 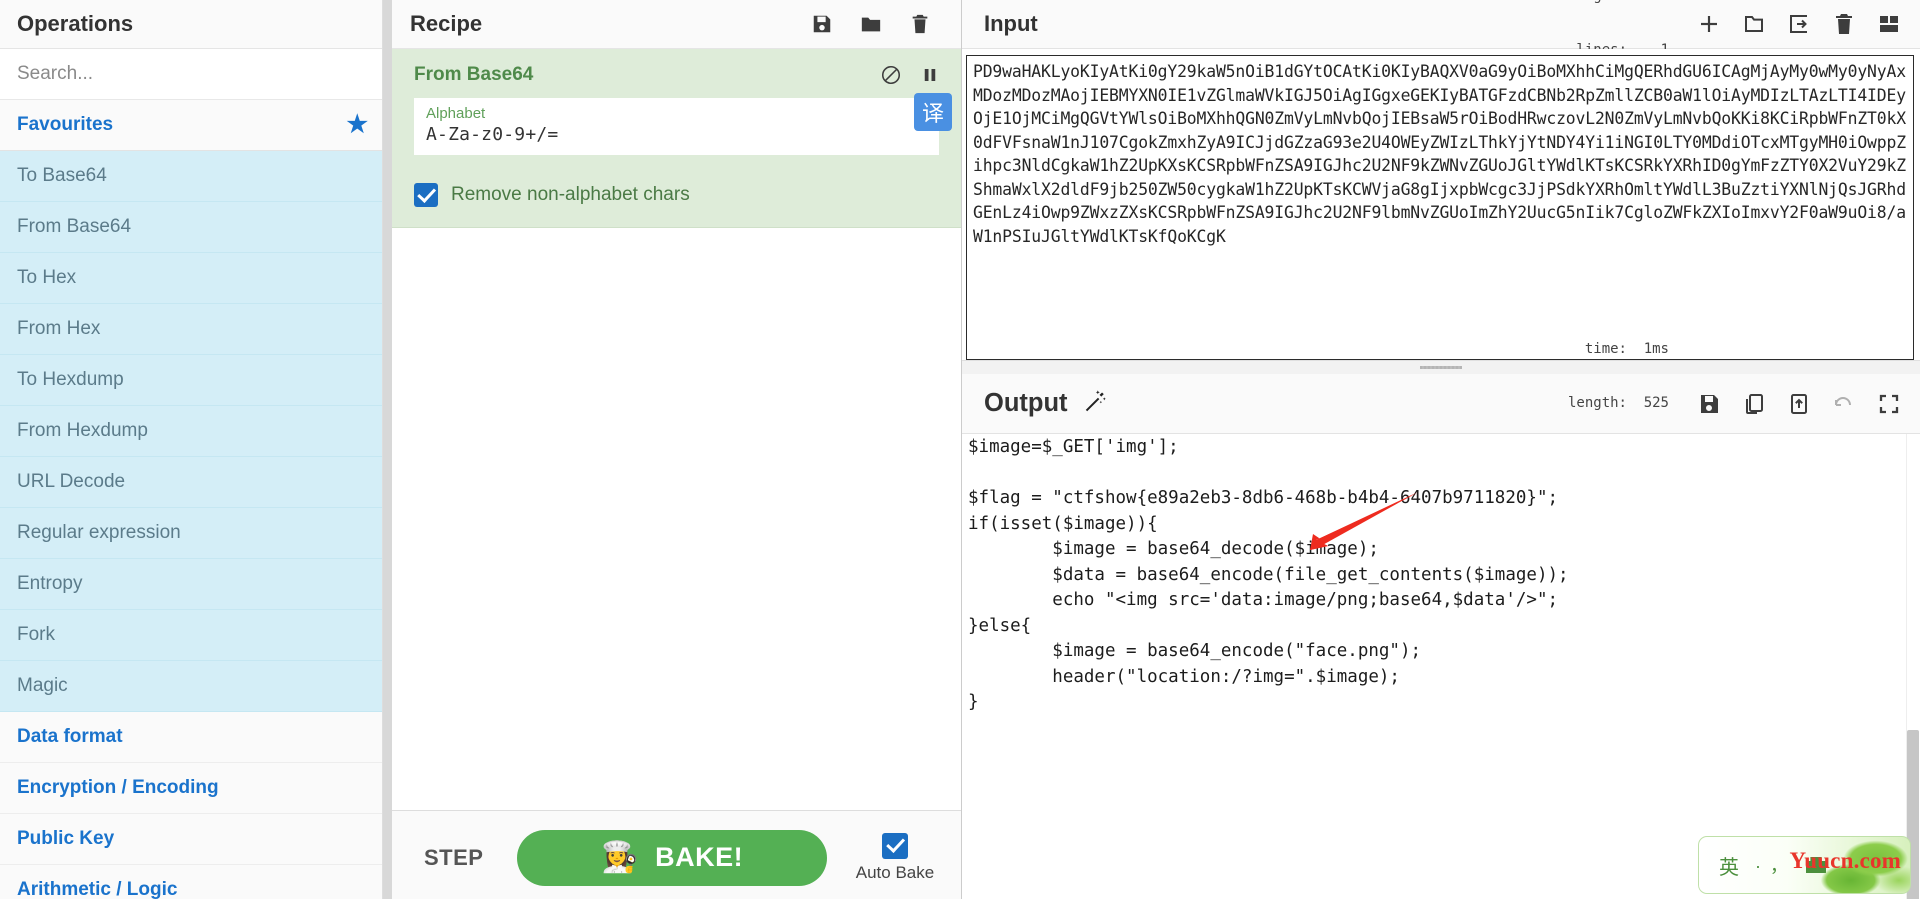 What do you see at coordinates (676, 134) in the screenshot?
I see `alphabet-value: A-Za-z0-9+/=` at bounding box center [676, 134].